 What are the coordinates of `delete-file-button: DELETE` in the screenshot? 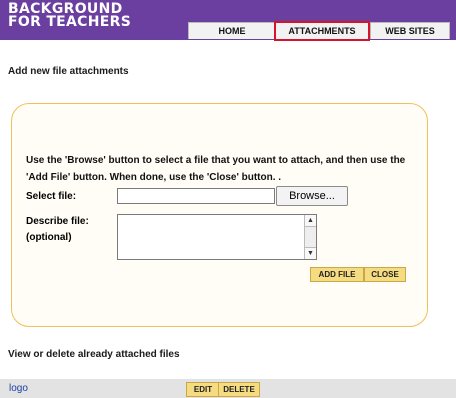 It's located at (239, 389).